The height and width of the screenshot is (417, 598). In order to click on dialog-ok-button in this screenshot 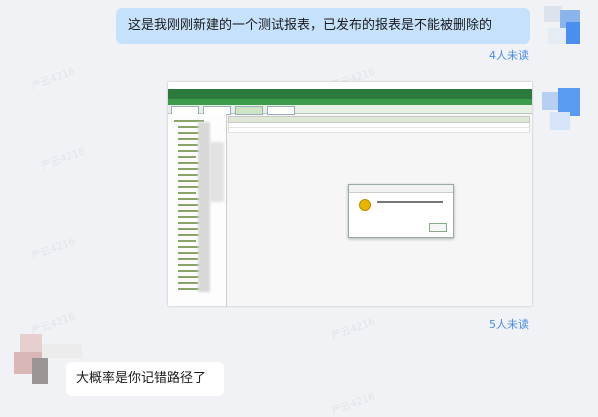, I will do `click(438, 227)`.